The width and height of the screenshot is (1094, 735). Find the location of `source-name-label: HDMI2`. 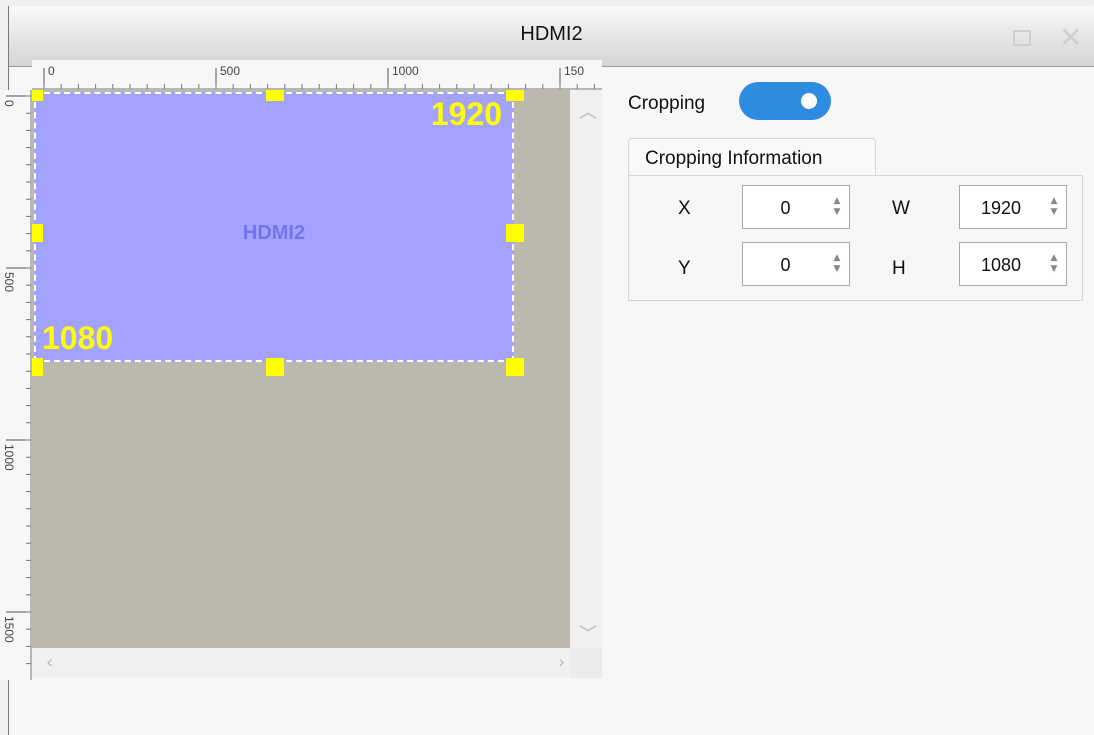

source-name-label: HDMI2 is located at coordinates (274, 233).